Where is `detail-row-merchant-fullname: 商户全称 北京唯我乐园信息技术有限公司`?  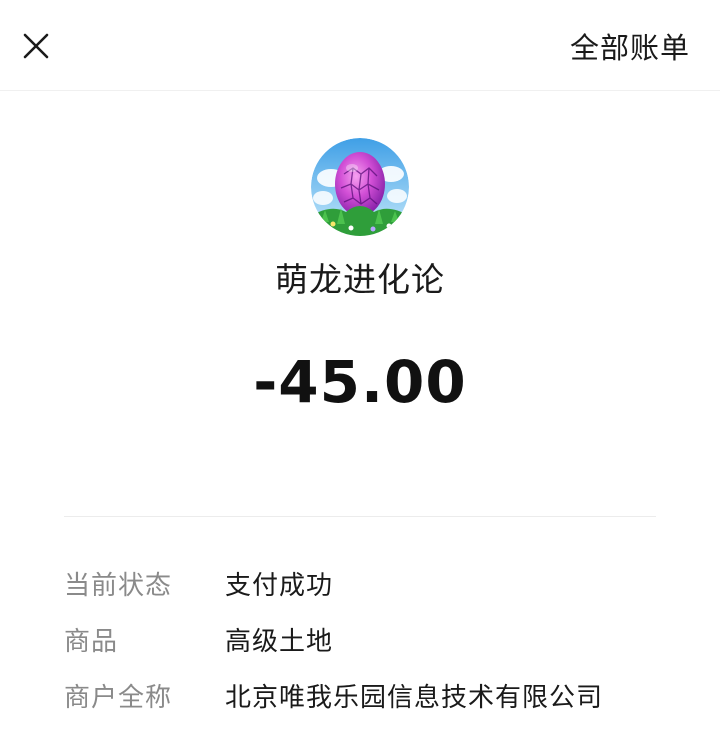 detail-row-merchant-fullname: 商户全称 北京唯我乐园信息技术有限公司 is located at coordinates (374, 698).